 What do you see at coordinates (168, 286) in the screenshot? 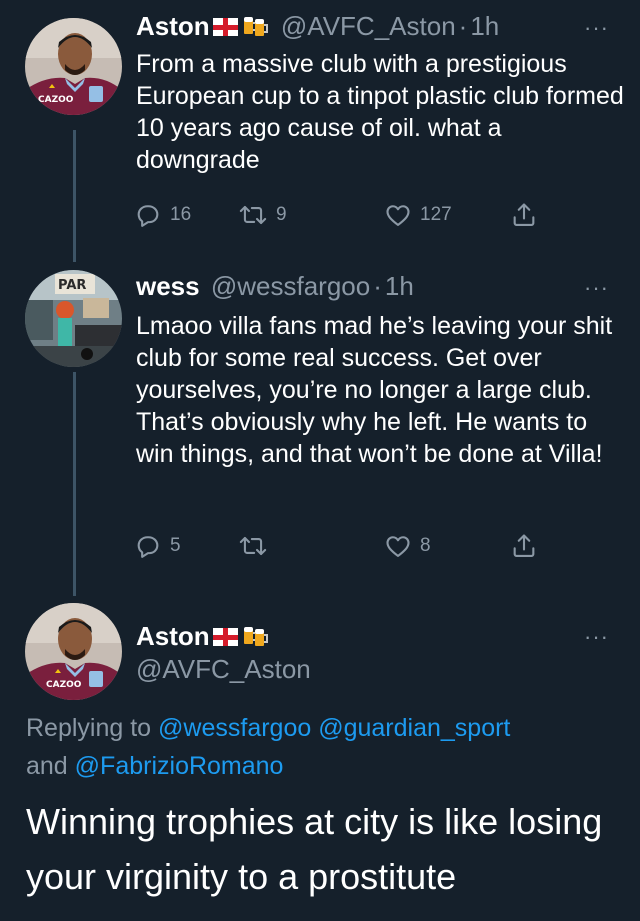
I see `display-name: wess` at bounding box center [168, 286].